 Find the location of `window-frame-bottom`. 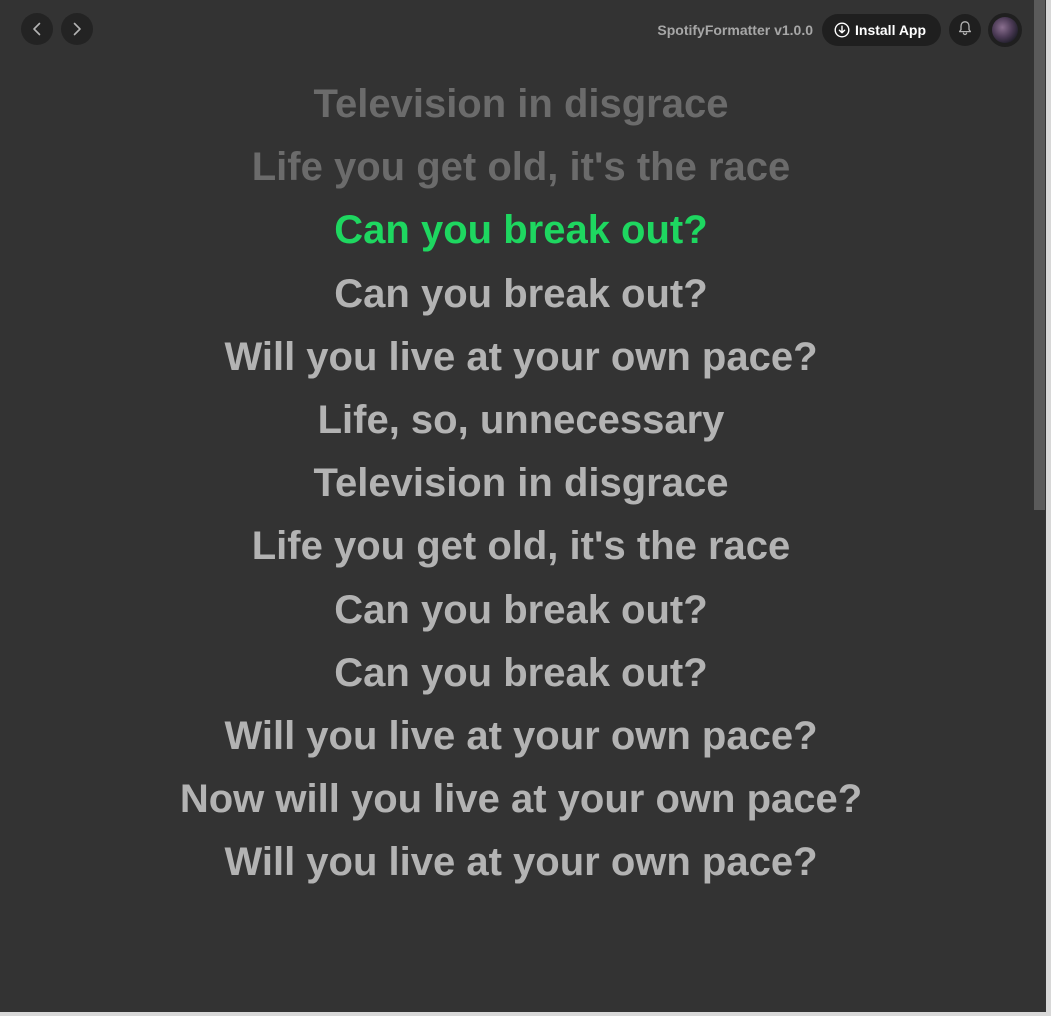

window-frame-bottom is located at coordinates (525, 1014).